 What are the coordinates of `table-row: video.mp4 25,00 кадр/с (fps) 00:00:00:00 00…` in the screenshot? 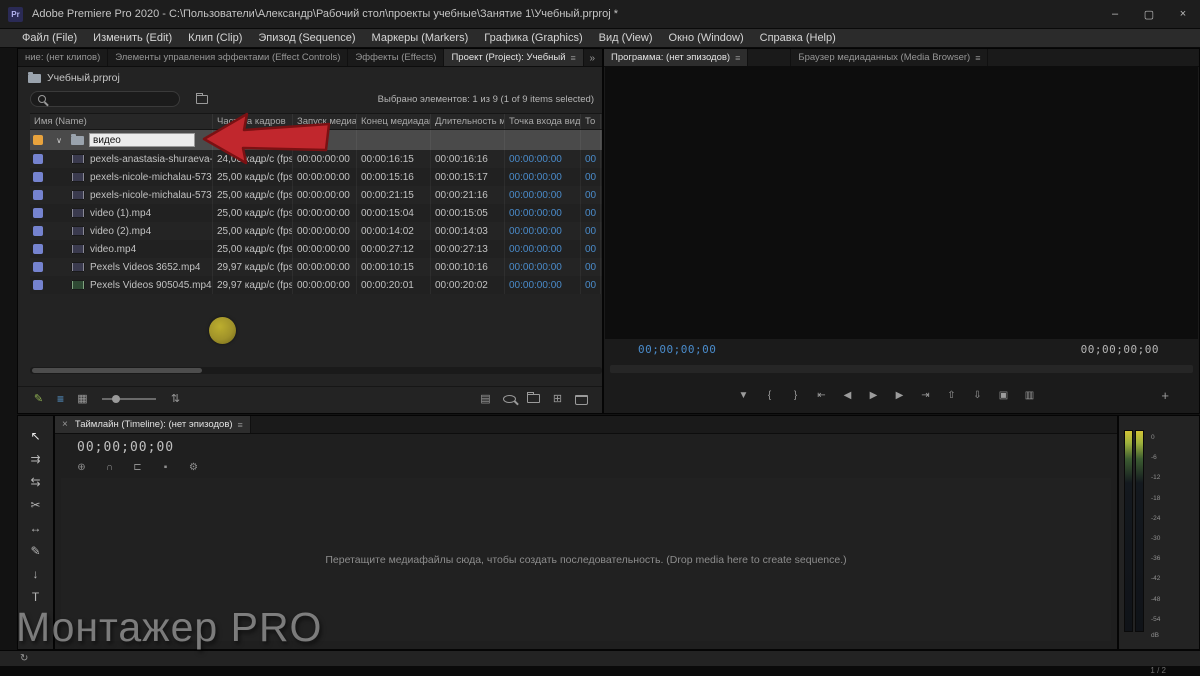 It's located at (316, 249).